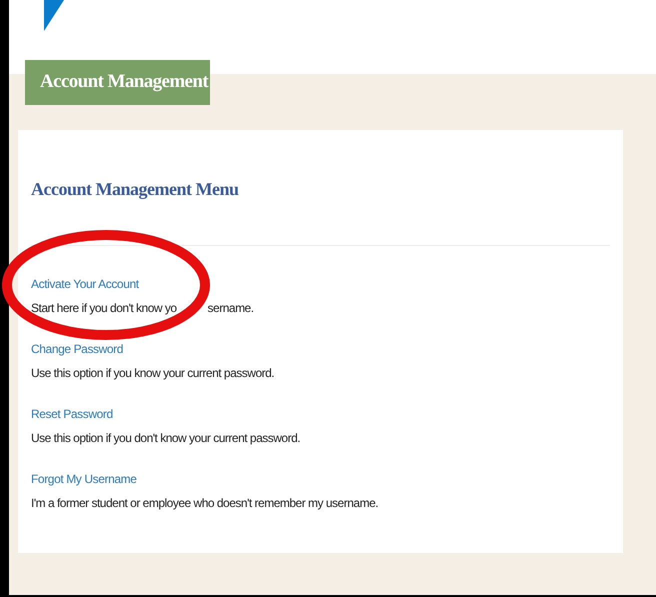  I want to click on logo-icon, so click(54, 15).